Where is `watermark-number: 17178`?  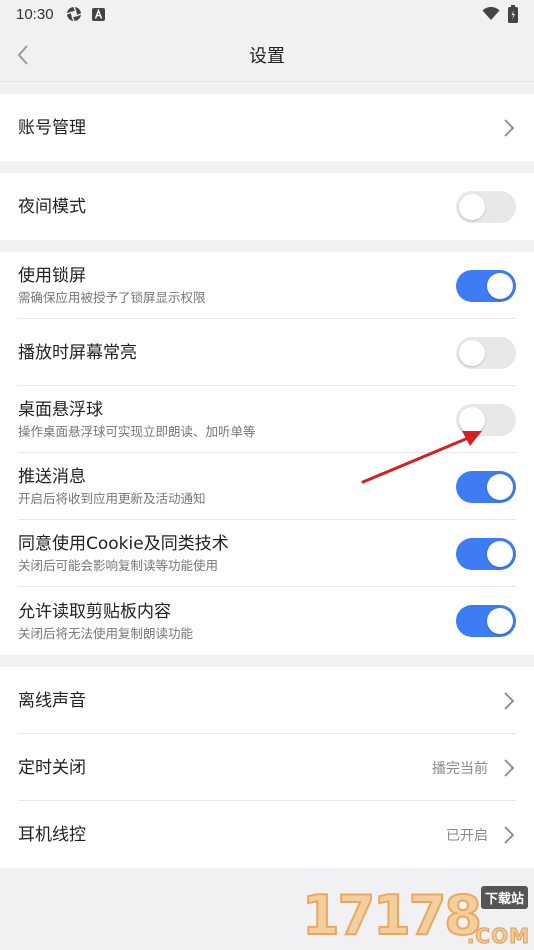
watermark-number: 17178 is located at coordinates (392, 915).